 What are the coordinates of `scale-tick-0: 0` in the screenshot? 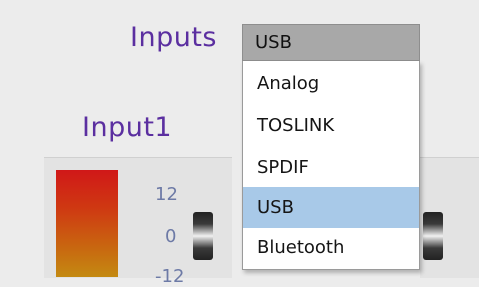 It's located at (171, 236).